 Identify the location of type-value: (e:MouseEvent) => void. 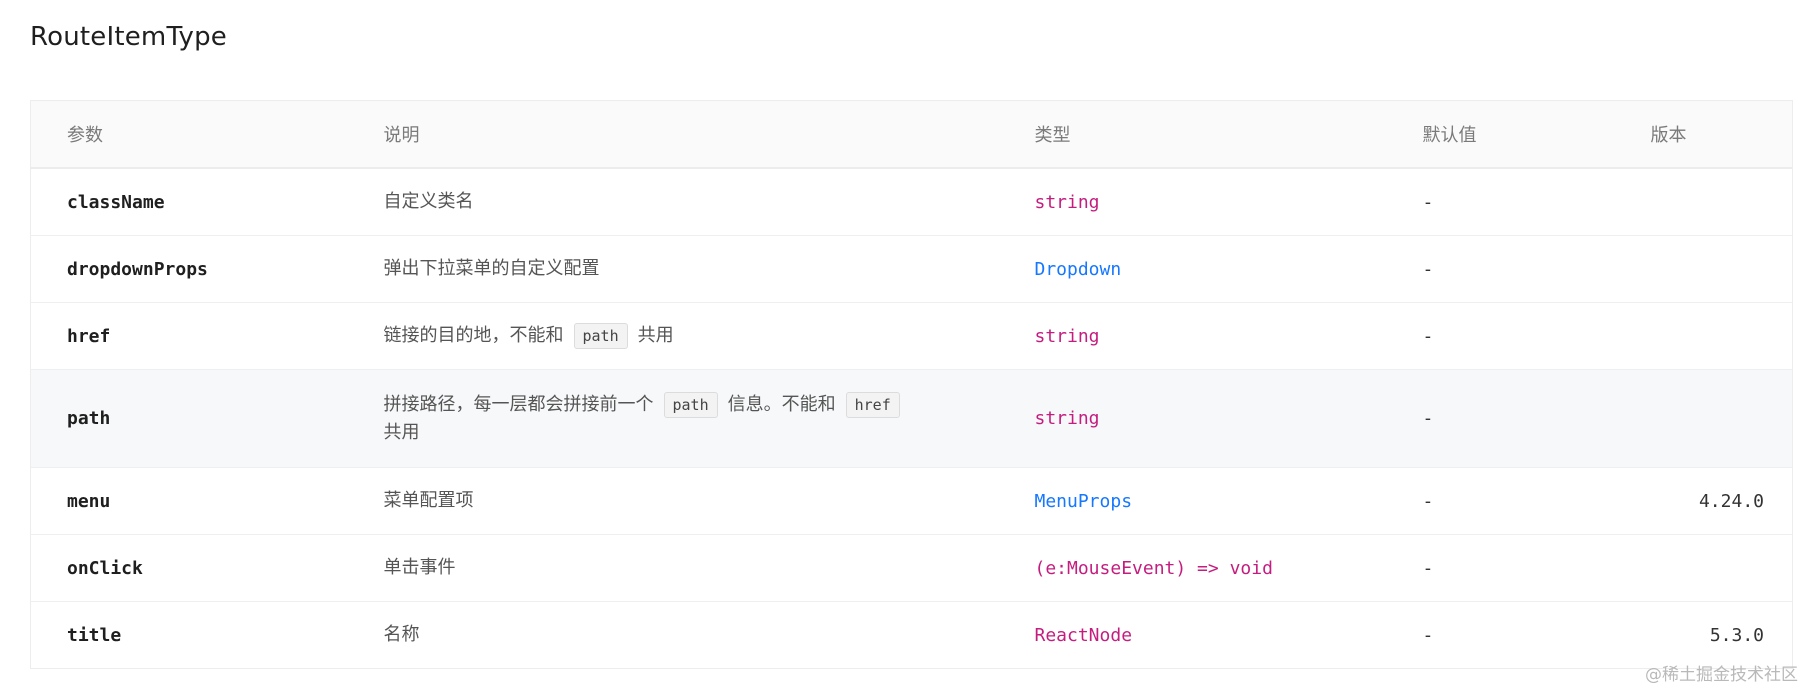
(1153, 568).